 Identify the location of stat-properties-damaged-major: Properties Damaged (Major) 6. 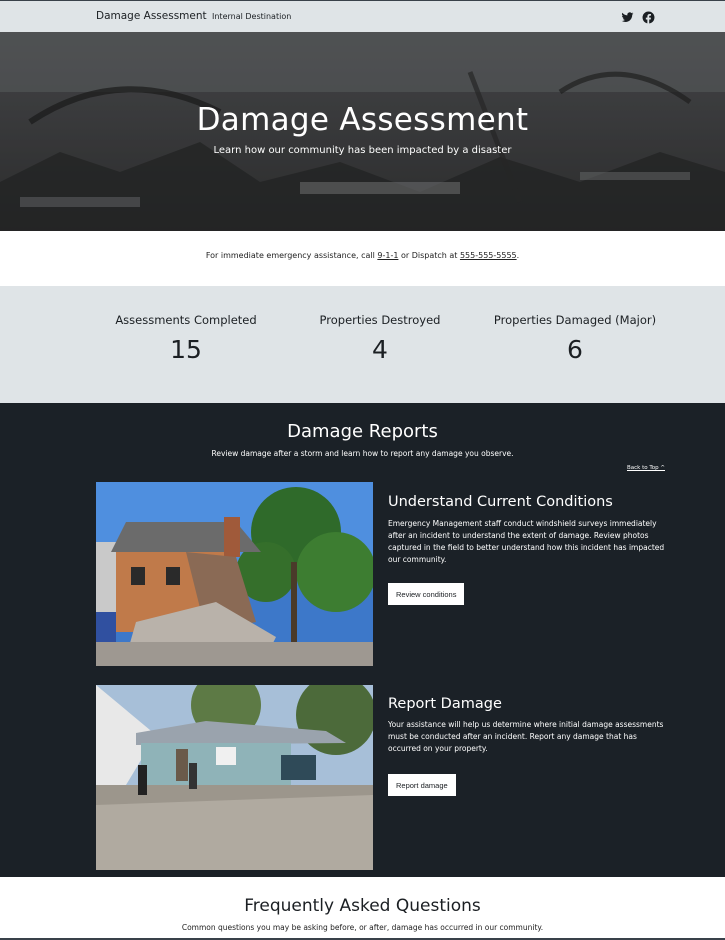
(575, 338).